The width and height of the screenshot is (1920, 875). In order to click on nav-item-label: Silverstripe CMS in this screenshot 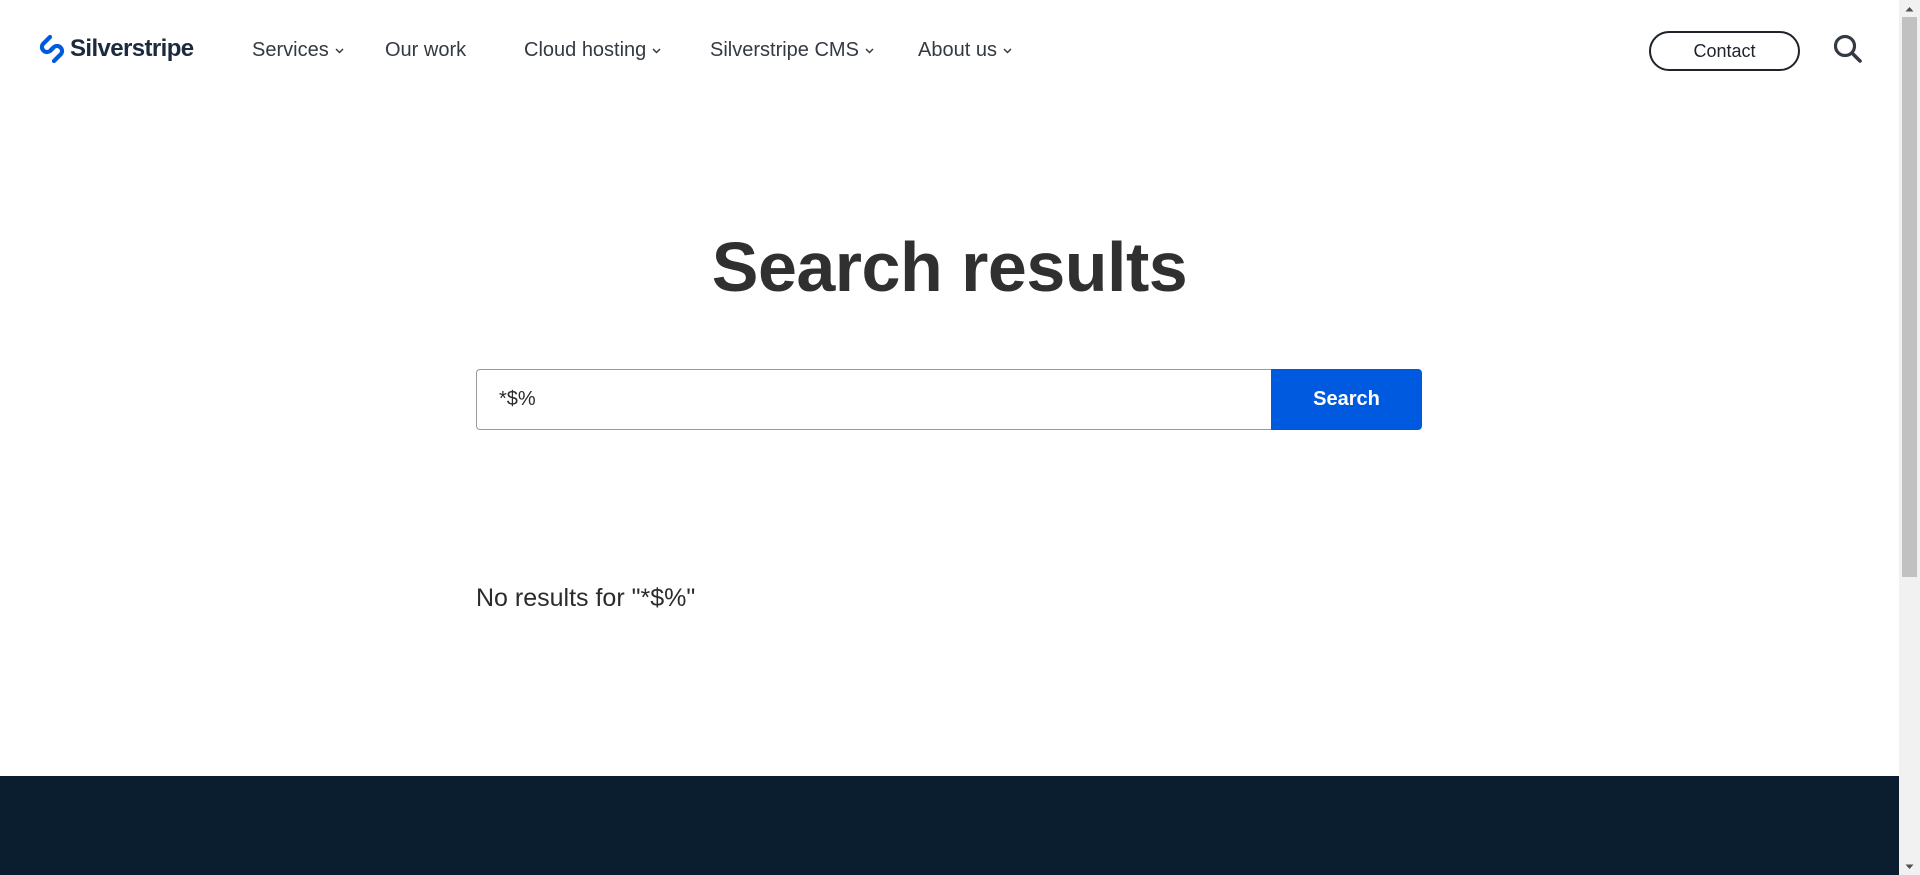, I will do `click(784, 49)`.